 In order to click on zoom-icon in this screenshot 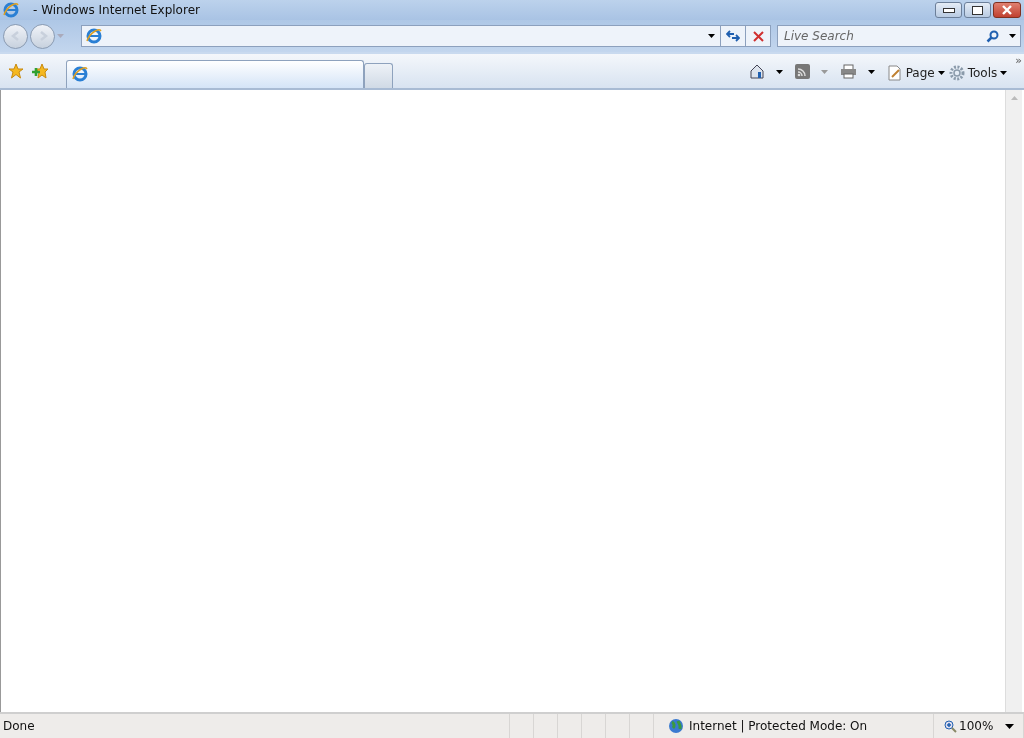, I will do `click(950, 726)`.